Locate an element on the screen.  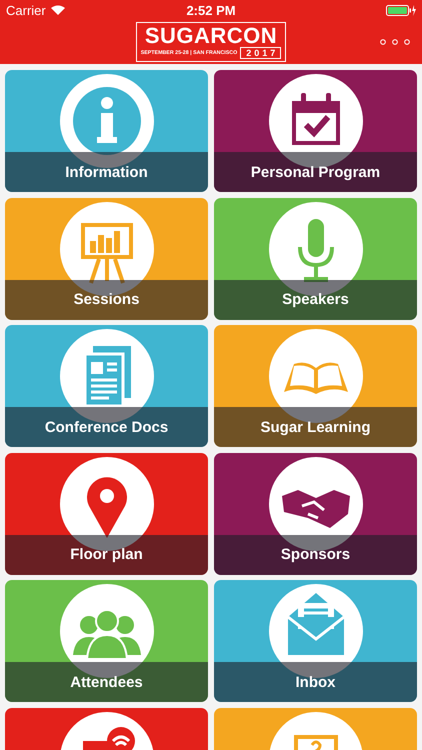
menu-tile: Sponsors is located at coordinates (315, 513).